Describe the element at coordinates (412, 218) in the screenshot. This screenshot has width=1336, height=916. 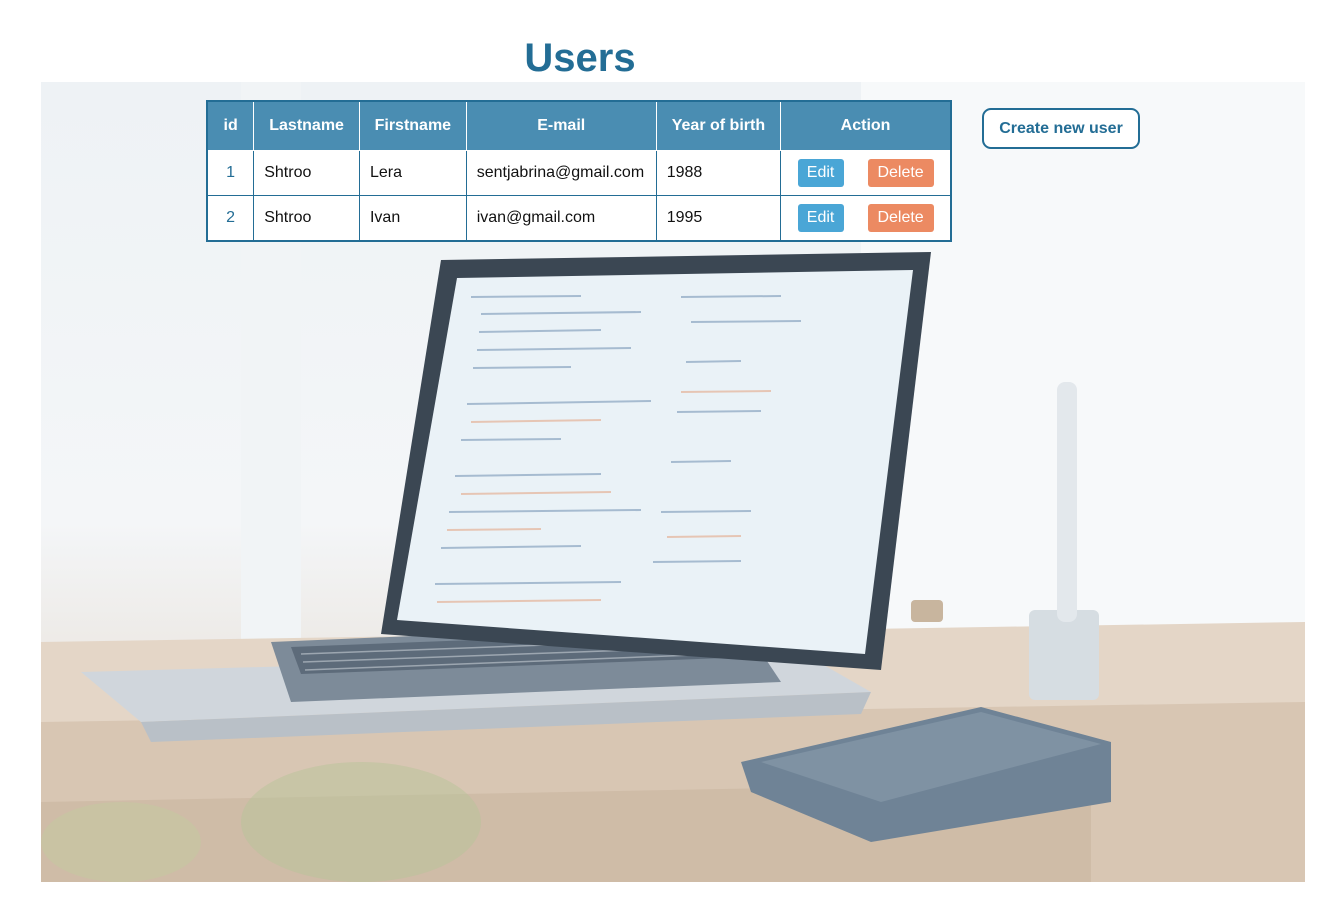
I see `user-firstname-cell: Ivan` at that location.